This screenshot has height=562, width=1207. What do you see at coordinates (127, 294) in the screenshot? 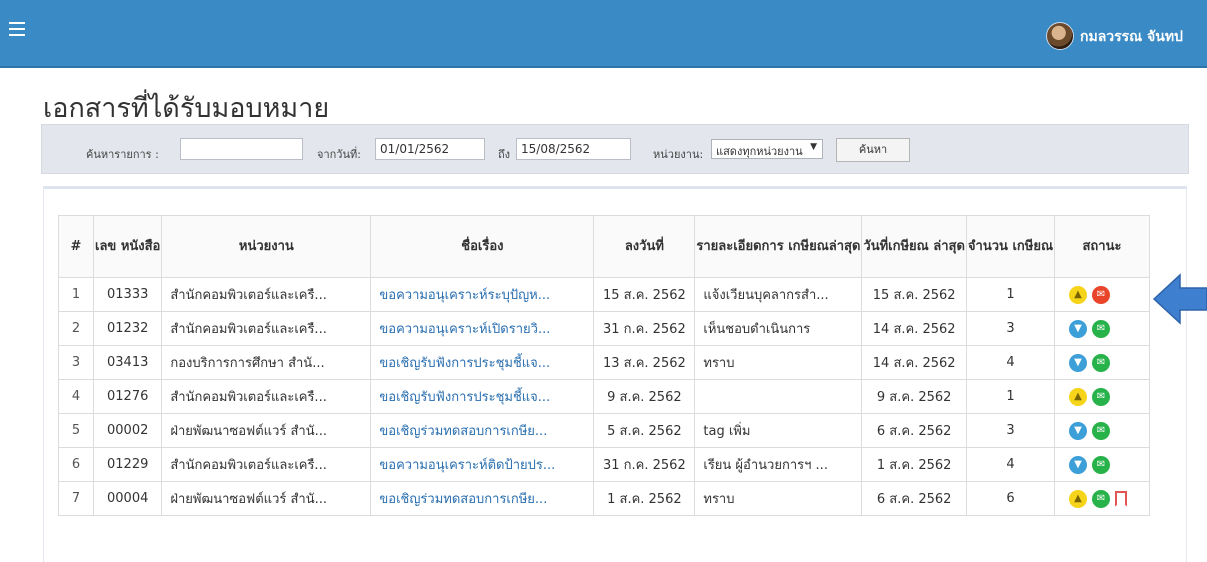
I see `row-doc-number: 01333` at bounding box center [127, 294].